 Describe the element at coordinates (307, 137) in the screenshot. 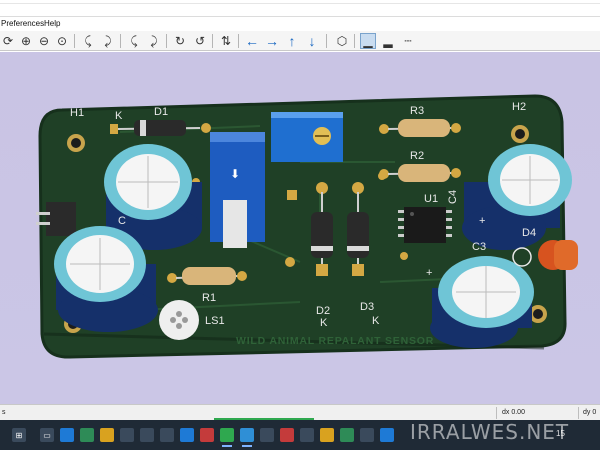

I see `potentiometer` at that location.